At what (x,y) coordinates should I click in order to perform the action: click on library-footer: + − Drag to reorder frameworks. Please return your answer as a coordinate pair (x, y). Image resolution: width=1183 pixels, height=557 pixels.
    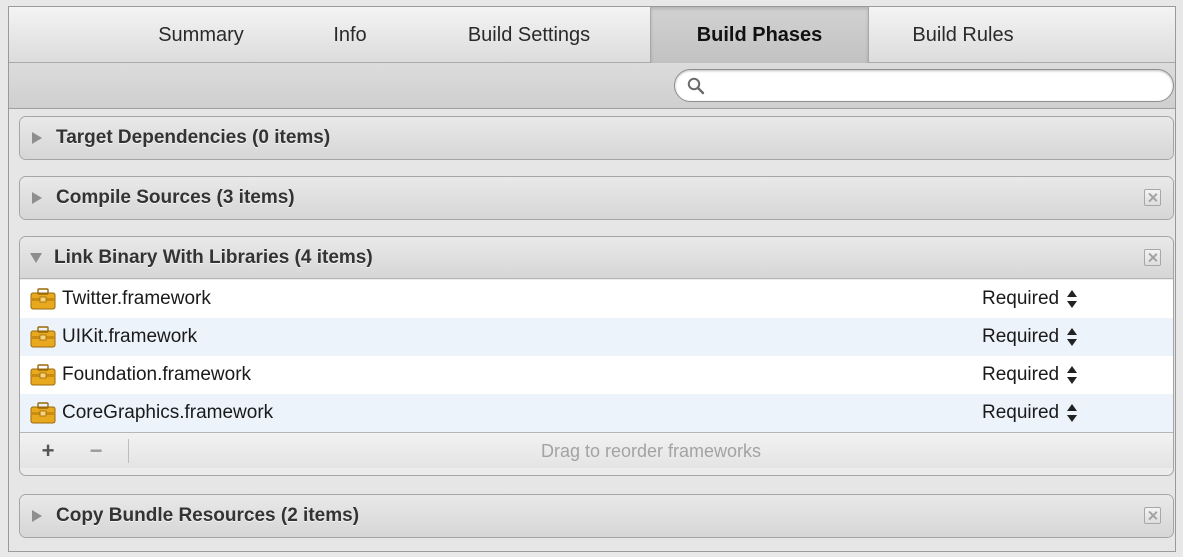
    Looking at the image, I should click on (596, 450).